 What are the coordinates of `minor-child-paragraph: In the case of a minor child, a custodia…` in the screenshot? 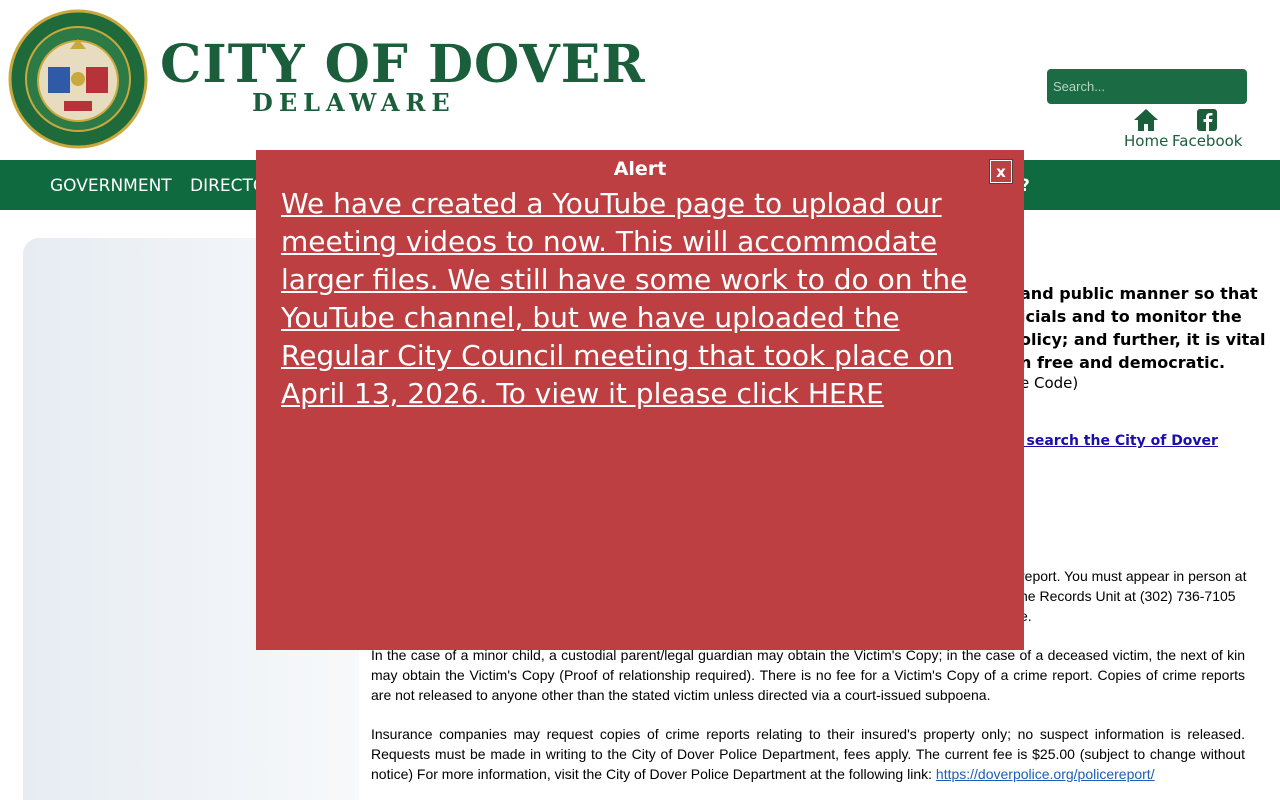 It's located at (808, 675).